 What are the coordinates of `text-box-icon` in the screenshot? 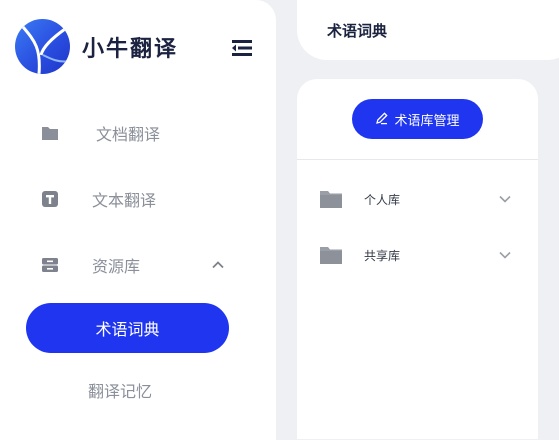 It's located at (50, 199).